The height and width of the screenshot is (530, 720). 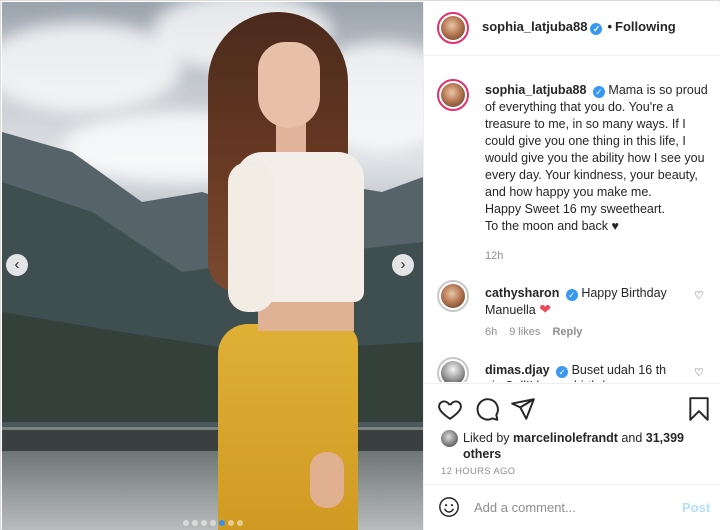 What do you see at coordinates (645, 26) in the screenshot?
I see `following-button: Following` at bounding box center [645, 26].